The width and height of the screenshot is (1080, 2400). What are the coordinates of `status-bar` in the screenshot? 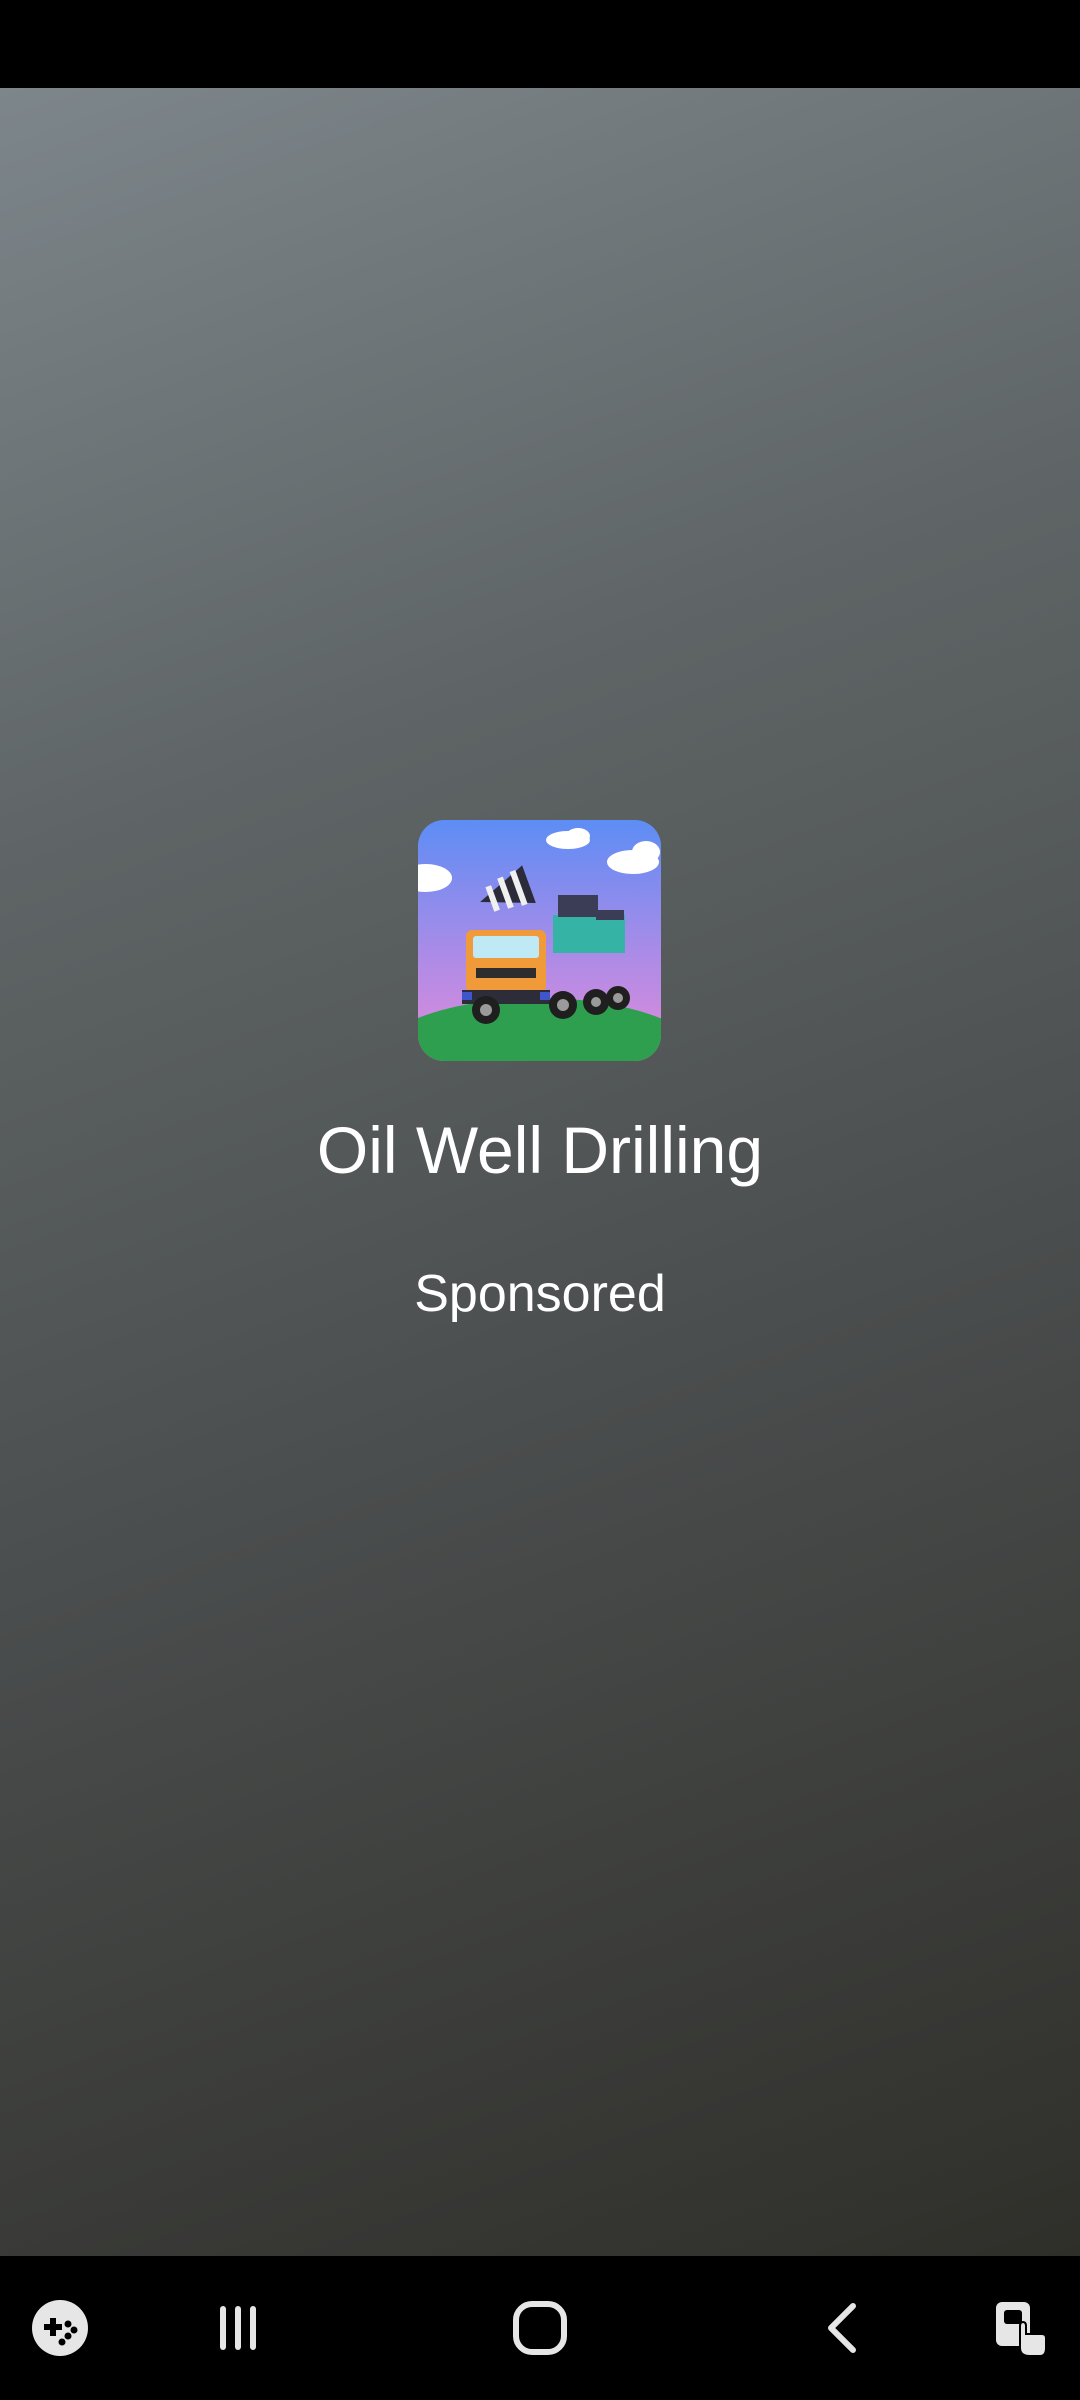 It's located at (540, 44).